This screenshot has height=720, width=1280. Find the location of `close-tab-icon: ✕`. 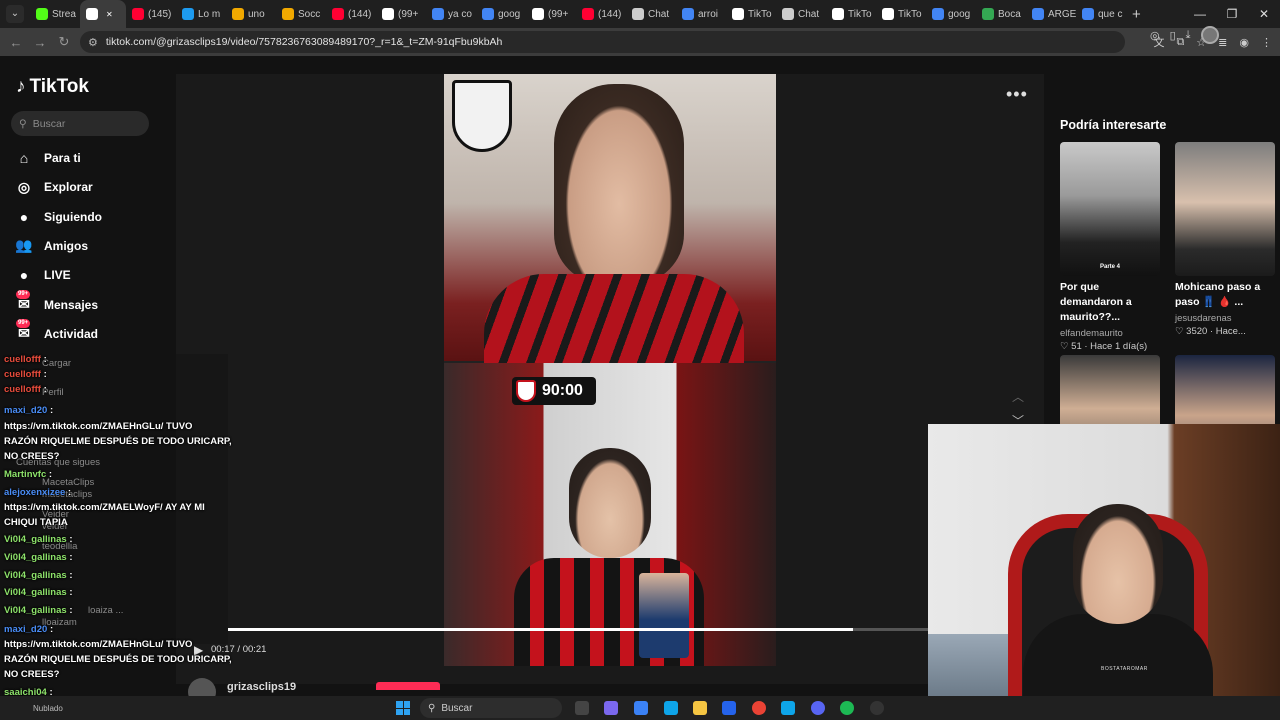

close-tab-icon: ✕ is located at coordinates (109, 14).